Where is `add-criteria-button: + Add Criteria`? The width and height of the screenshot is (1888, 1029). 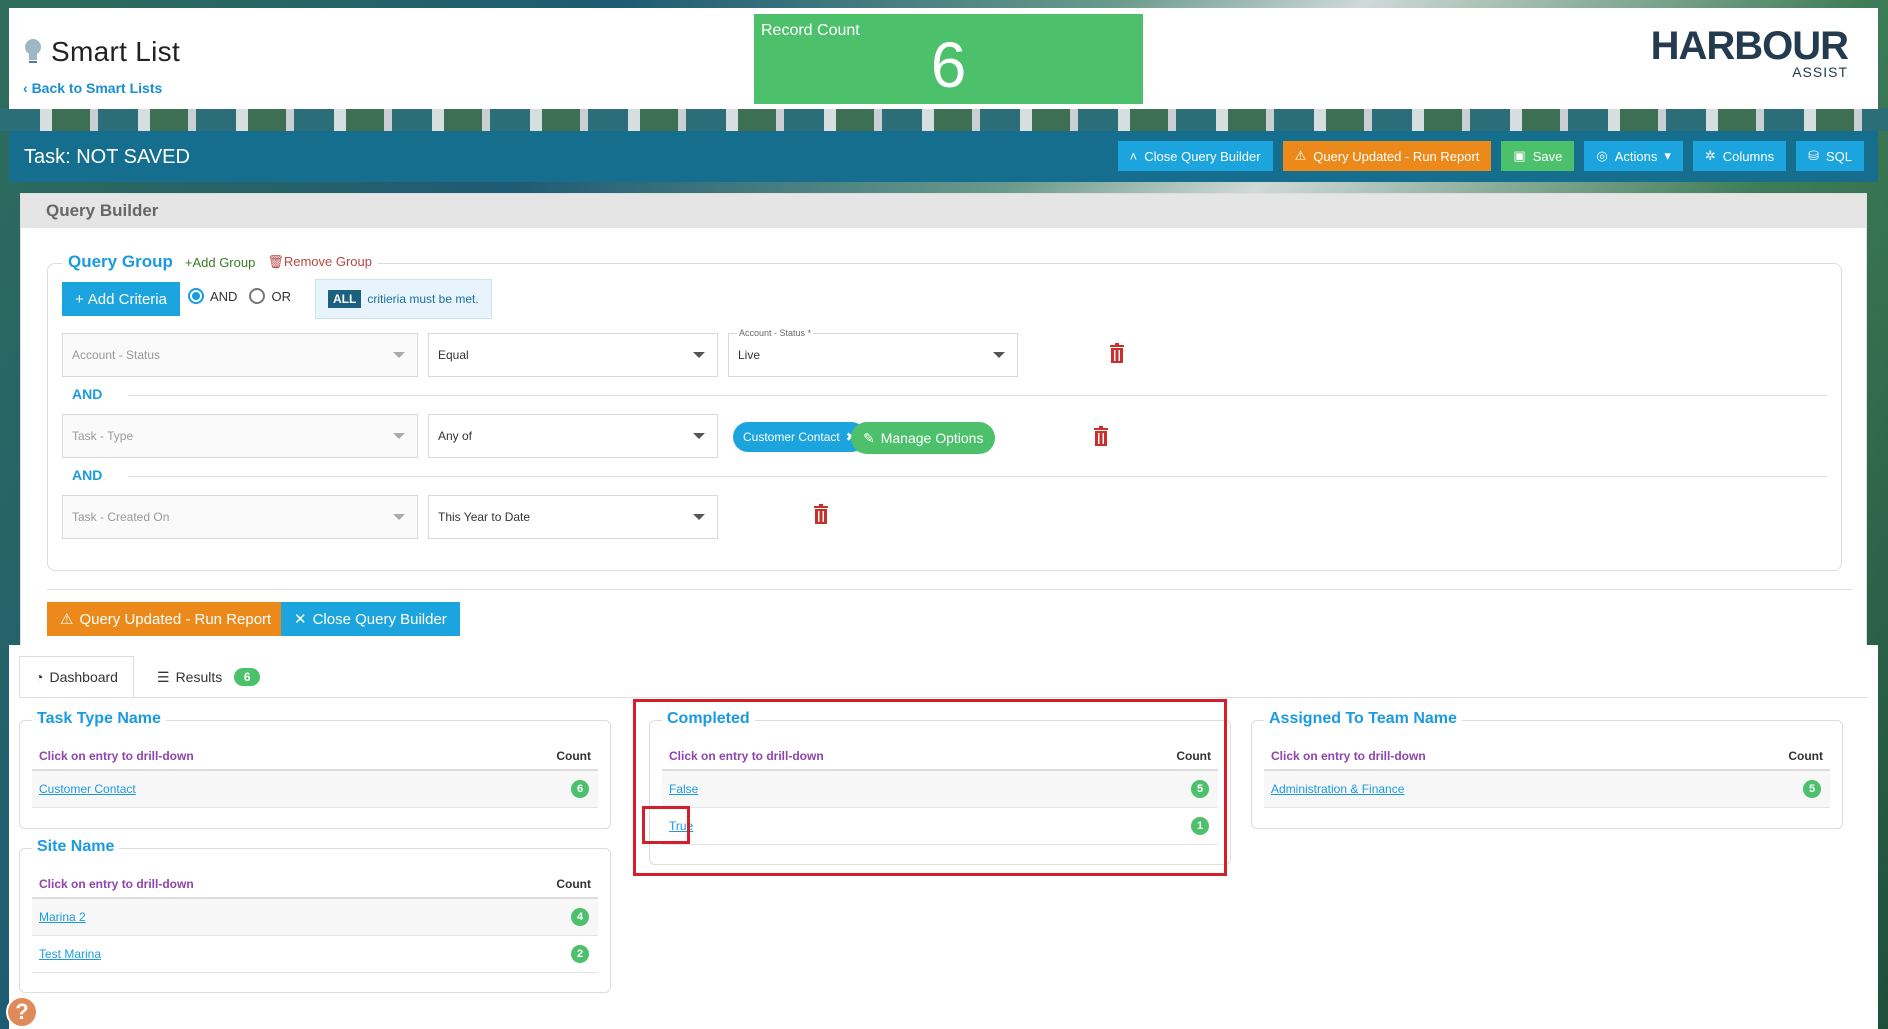
add-criteria-button: + Add Criteria is located at coordinates (121, 299).